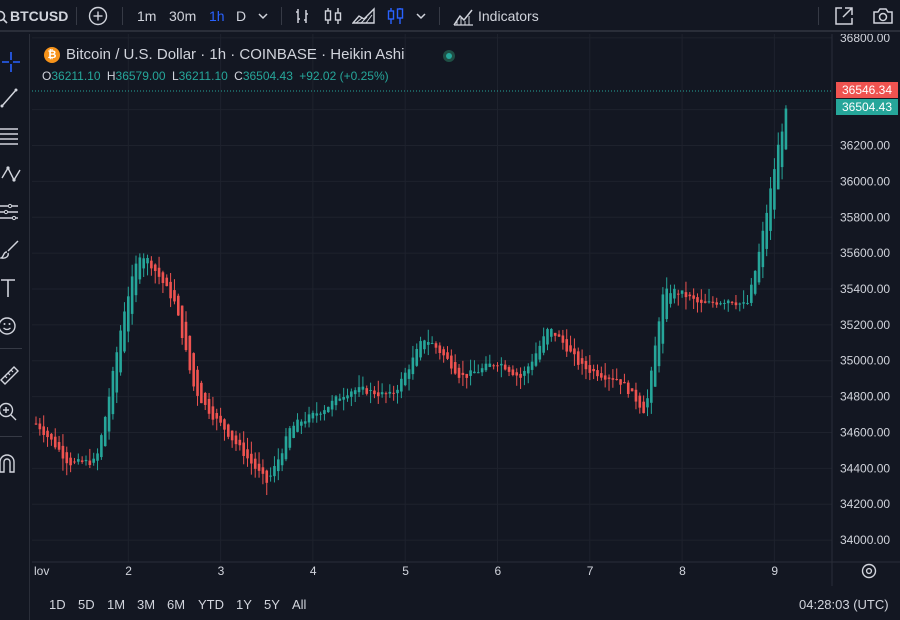 The width and height of the screenshot is (900, 620). I want to click on range-1y: 1Y, so click(244, 605).